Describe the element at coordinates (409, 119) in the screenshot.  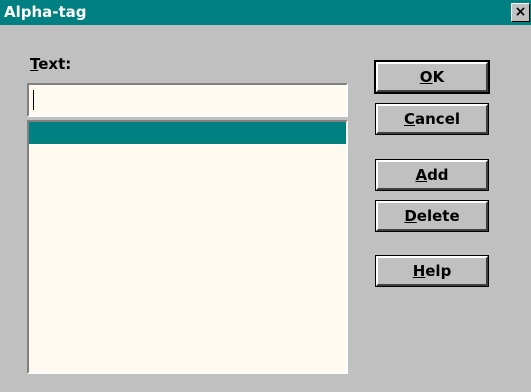
I see `cancel-mnemonic: C` at that location.